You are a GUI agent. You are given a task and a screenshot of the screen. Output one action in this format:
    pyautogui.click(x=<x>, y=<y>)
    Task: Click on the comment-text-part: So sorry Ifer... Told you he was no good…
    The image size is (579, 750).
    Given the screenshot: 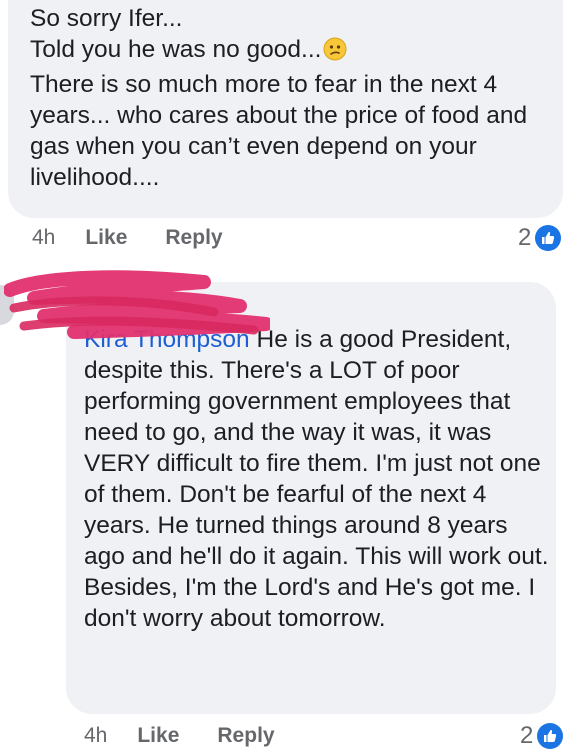 What is the action you would take?
    pyautogui.click(x=176, y=34)
    